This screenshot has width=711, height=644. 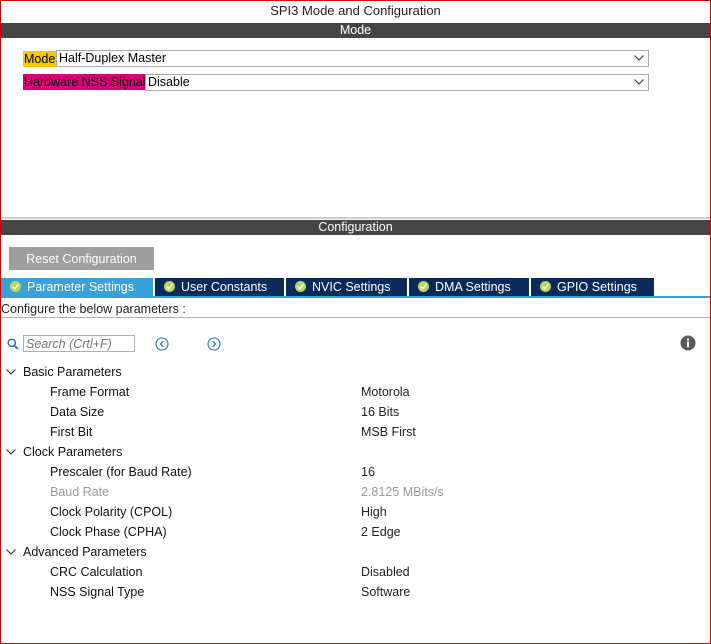 I want to click on parameter-name: Clock Polarity (CPOL), so click(x=111, y=512).